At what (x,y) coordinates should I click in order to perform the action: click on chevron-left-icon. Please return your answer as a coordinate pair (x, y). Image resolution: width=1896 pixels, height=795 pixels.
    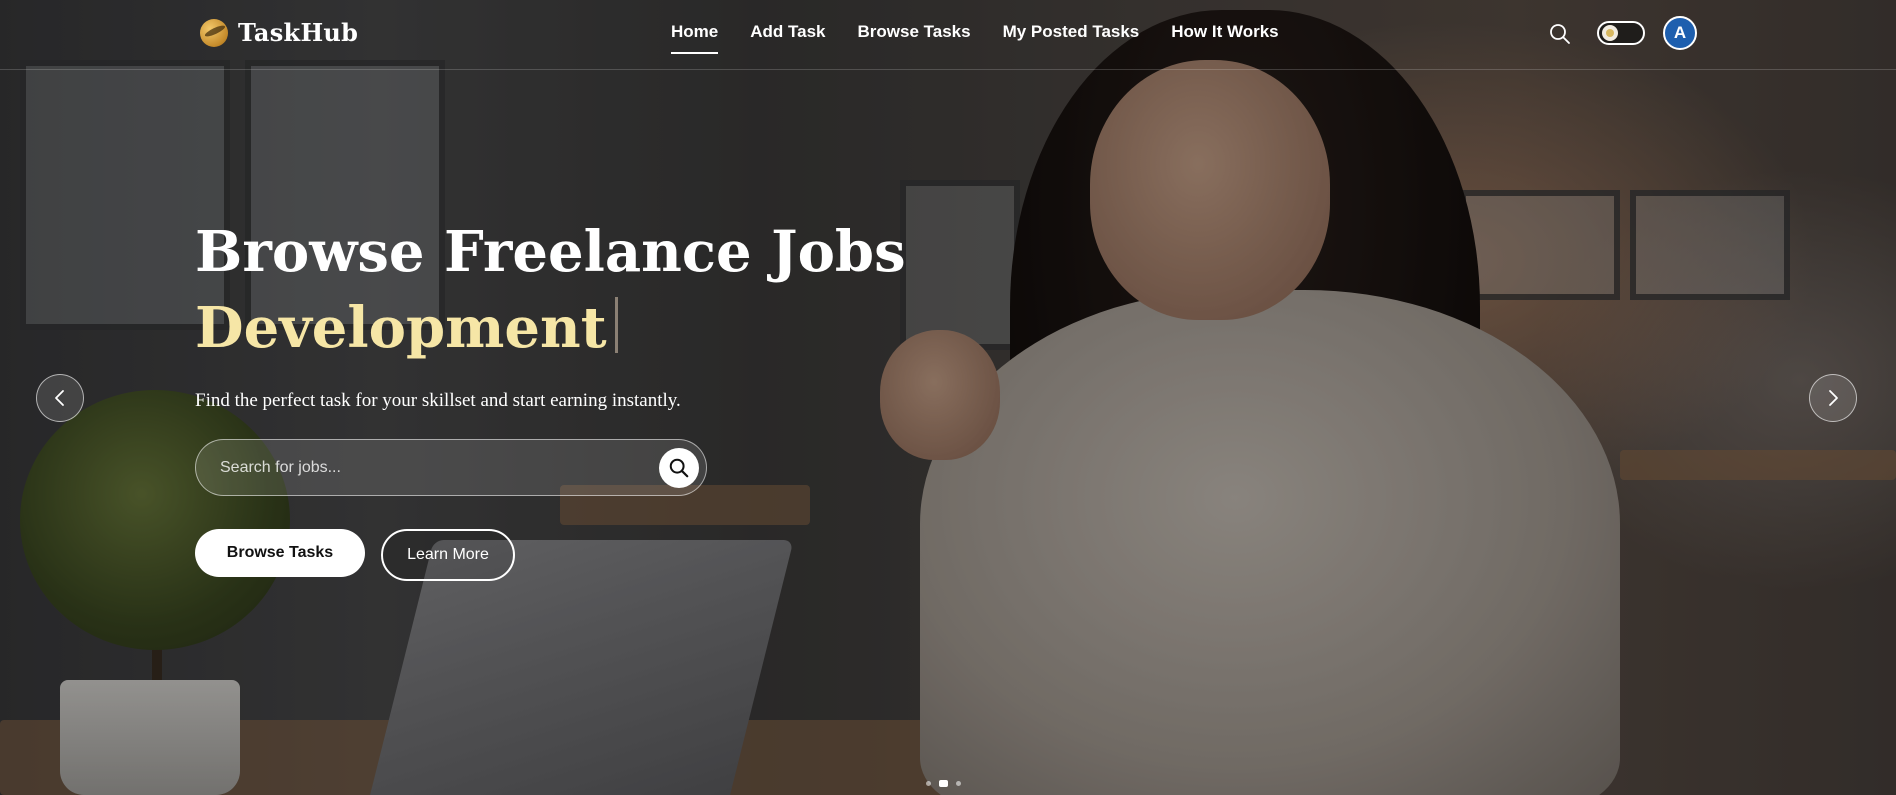
    Looking at the image, I should click on (59, 398).